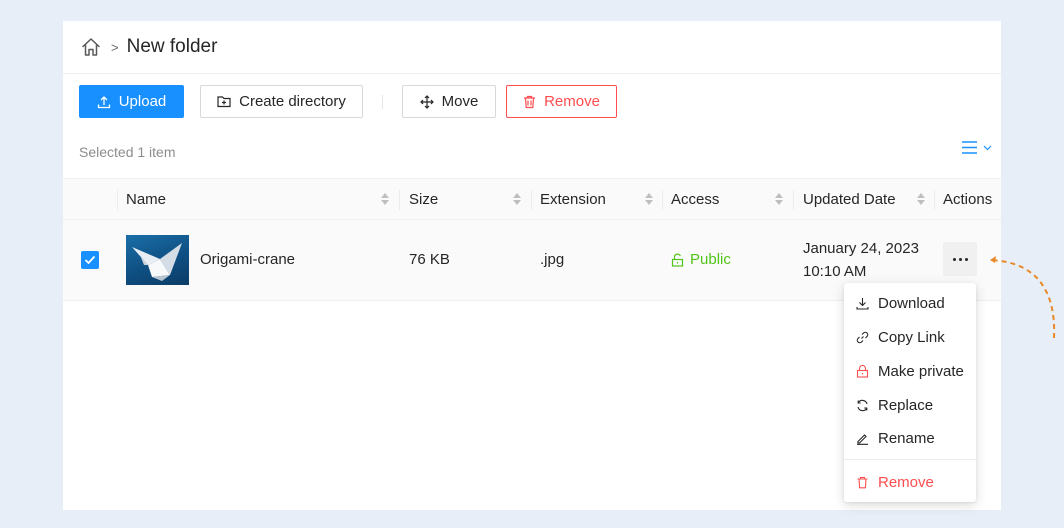 The image size is (1064, 528). Describe the element at coordinates (426, 101) in the screenshot. I see `move-icon` at that location.